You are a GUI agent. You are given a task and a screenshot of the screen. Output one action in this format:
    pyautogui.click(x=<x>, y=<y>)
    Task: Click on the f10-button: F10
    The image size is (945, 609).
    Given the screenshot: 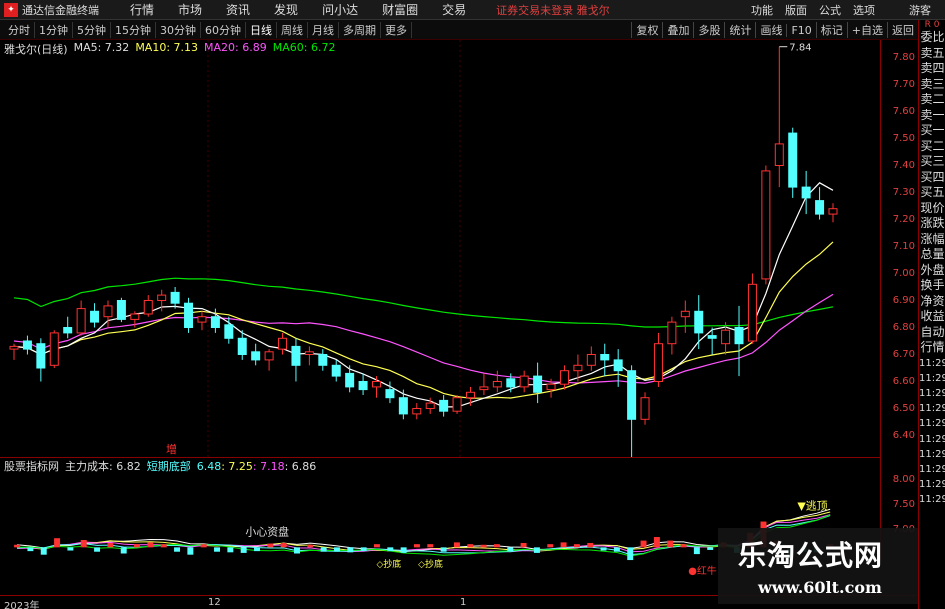 What is the action you would take?
    pyautogui.click(x=800, y=30)
    